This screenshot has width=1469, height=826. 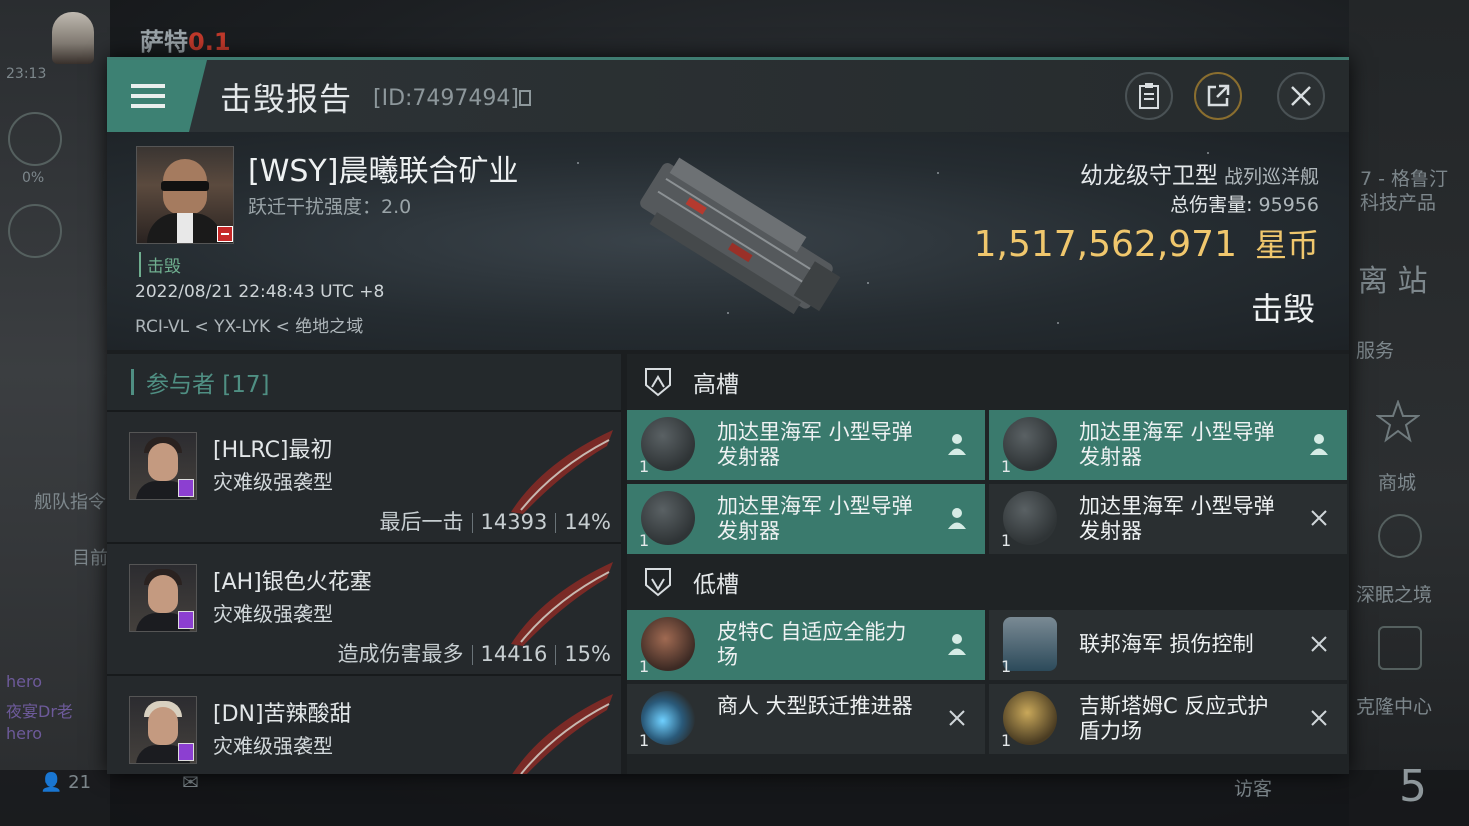 I want to click on participant-stats: 最后一击 14393 14%, so click(x=495, y=522).